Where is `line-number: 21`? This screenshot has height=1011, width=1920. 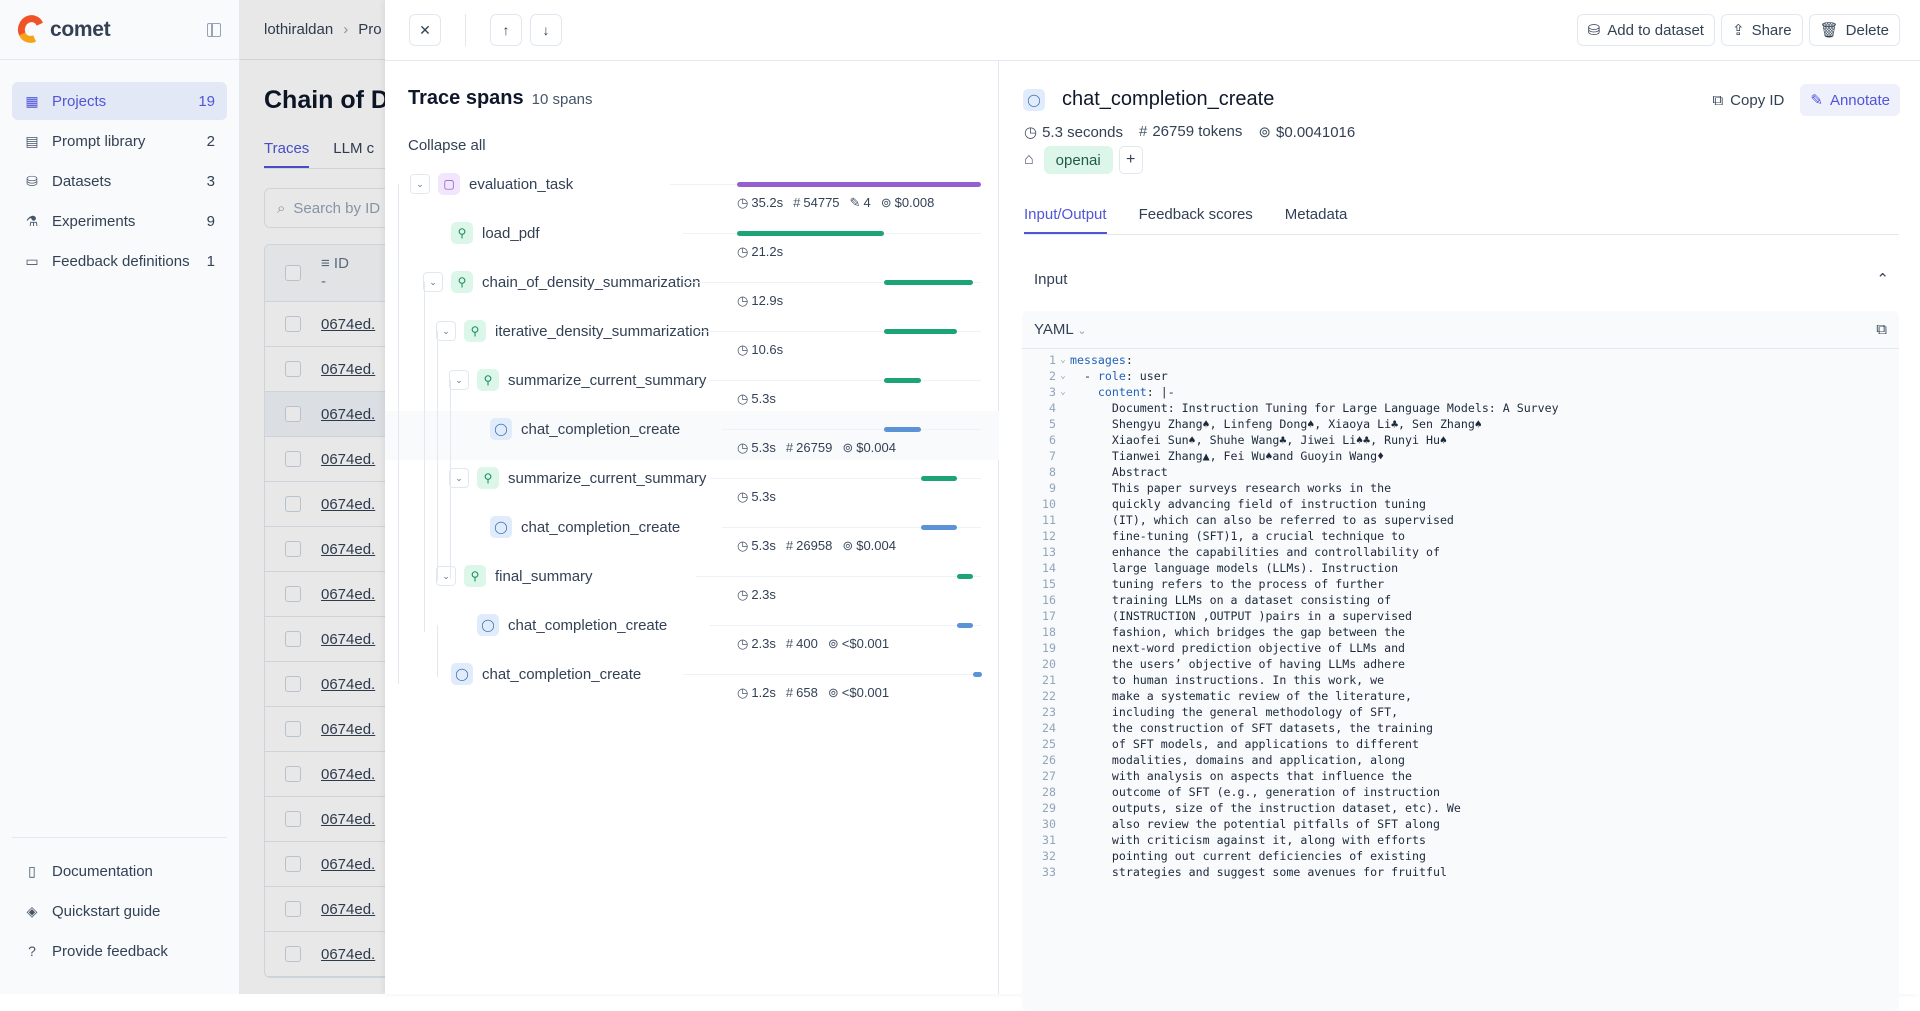
line-number: 21 is located at coordinates (1049, 680).